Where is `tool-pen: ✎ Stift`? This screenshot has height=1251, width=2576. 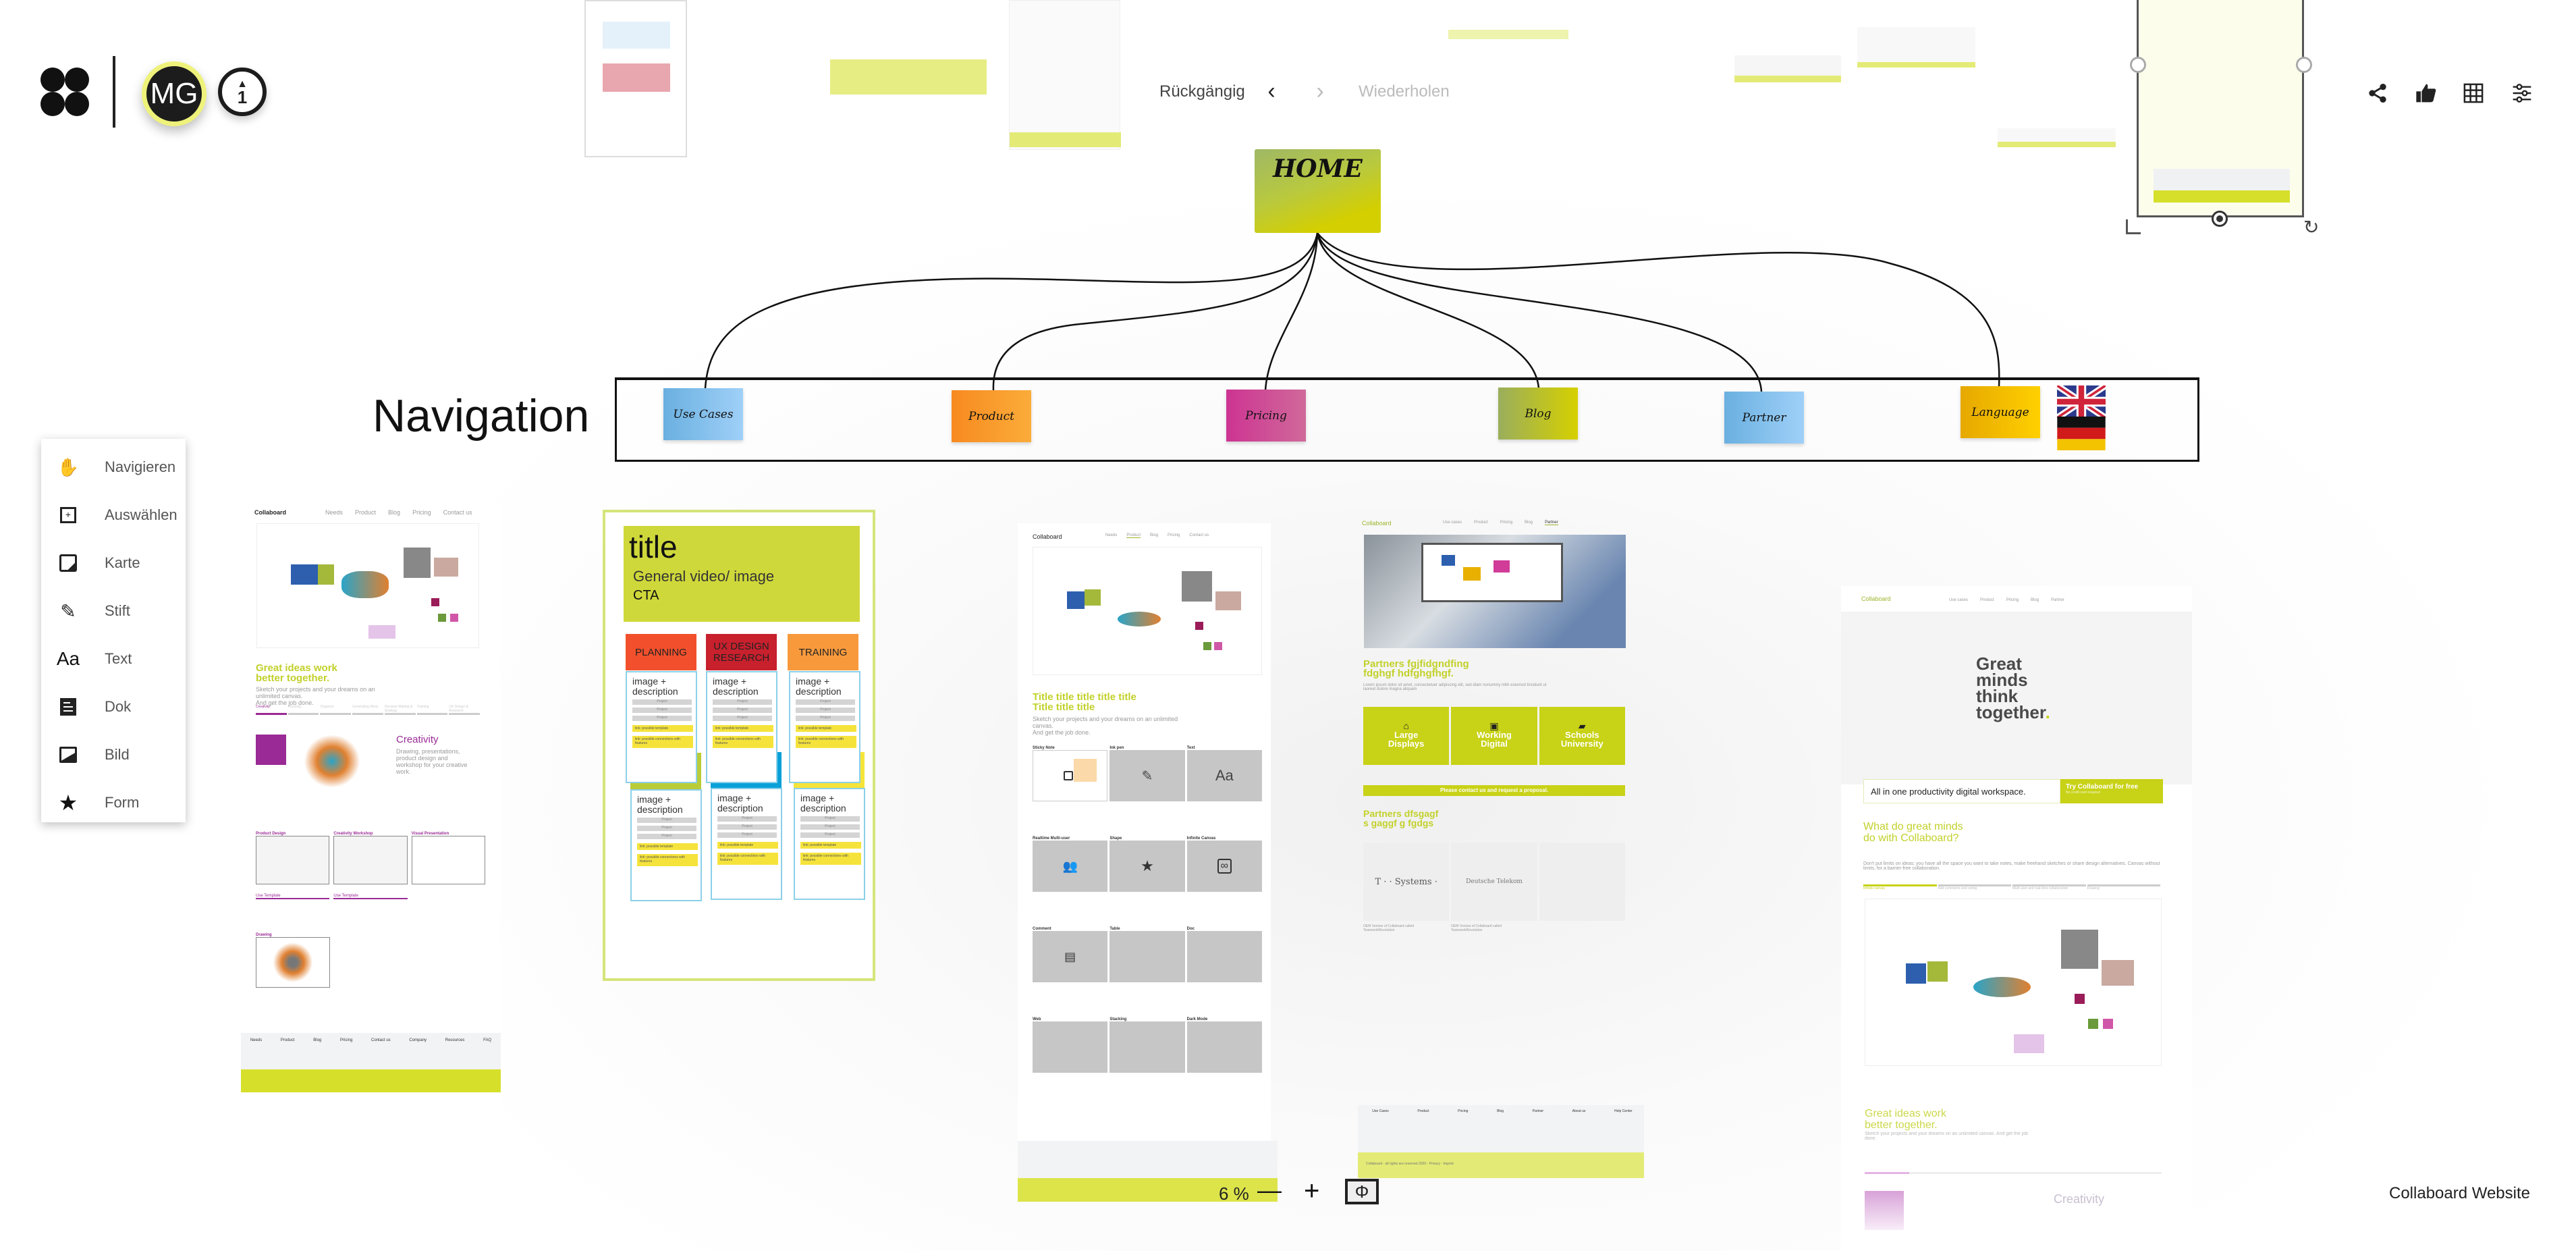 tool-pen: ✎ Stift is located at coordinates (114, 611).